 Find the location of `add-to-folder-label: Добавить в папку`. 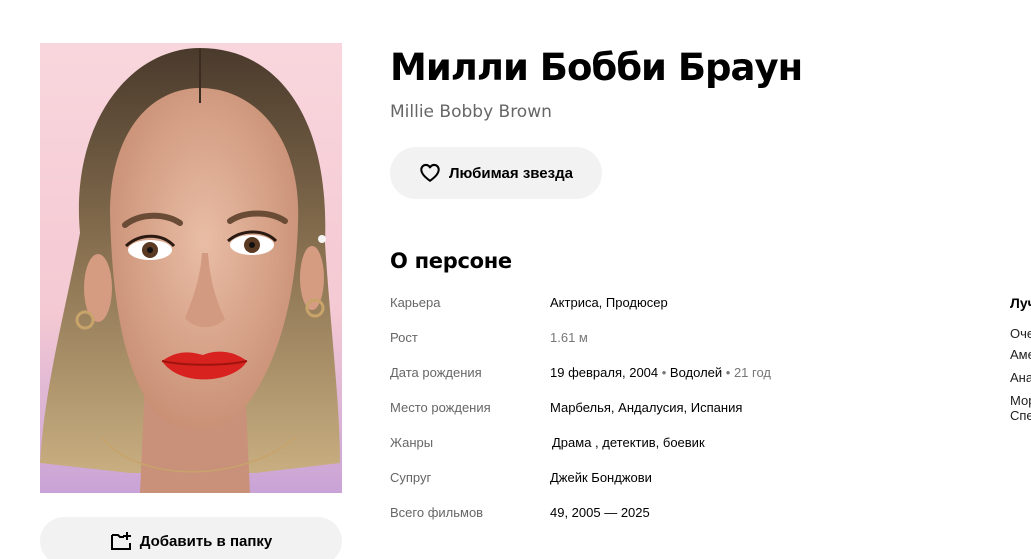

add-to-folder-label: Добавить в папку is located at coordinates (206, 541).